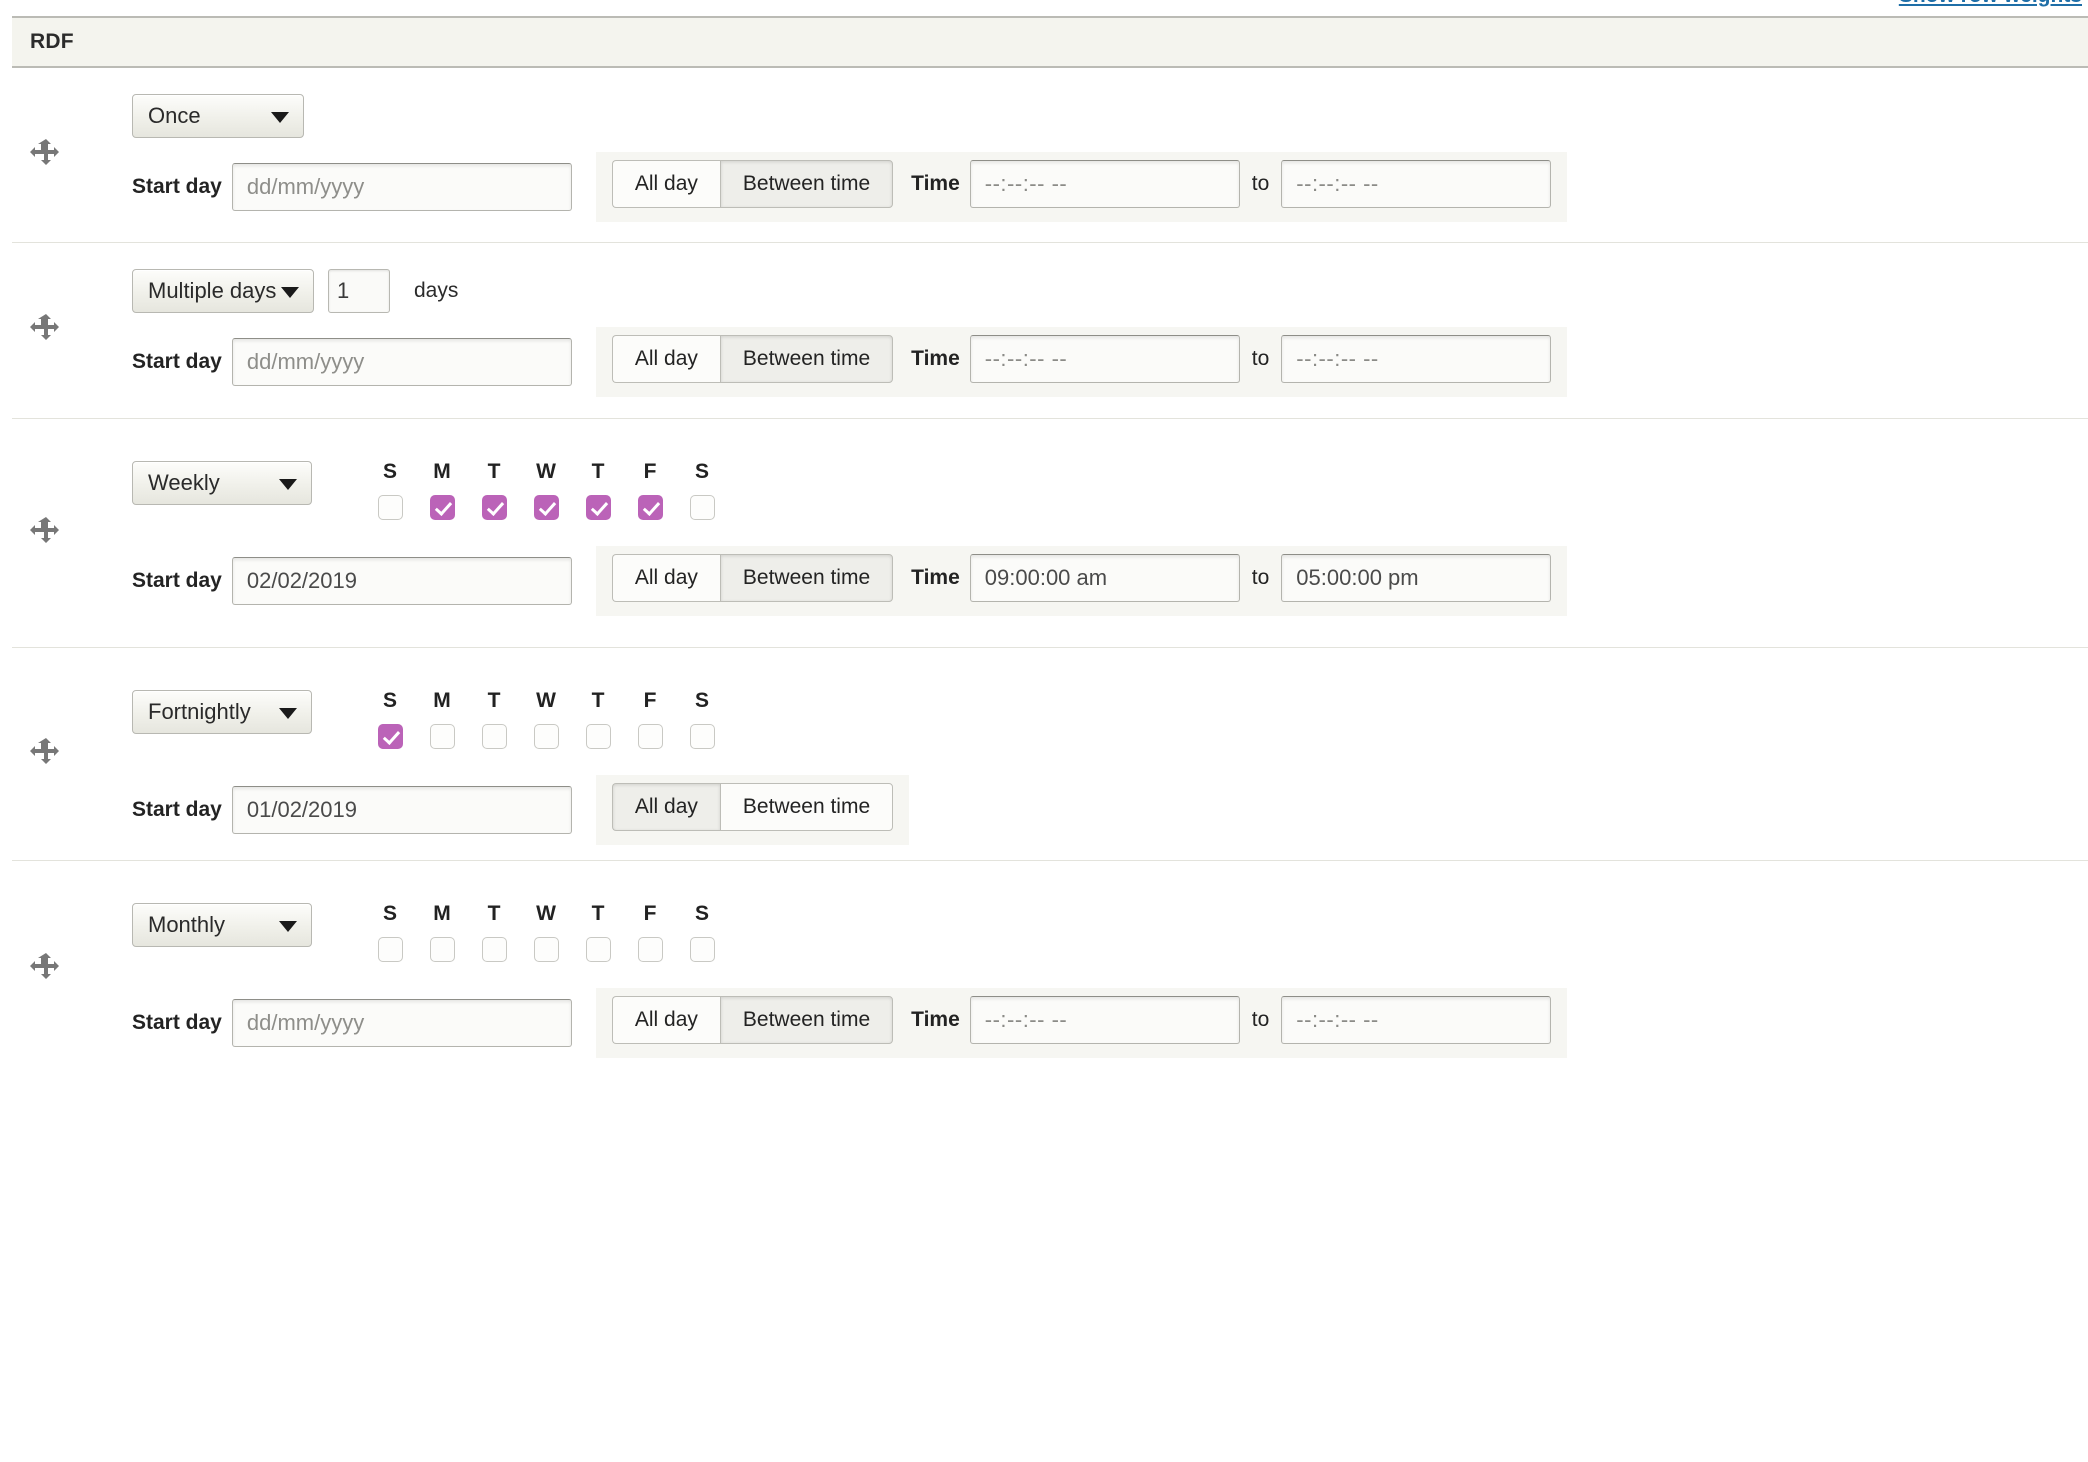 This screenshot has width=2088, height=1462. I want to click on time-settings-group: All day Between time, so click(752, 810).